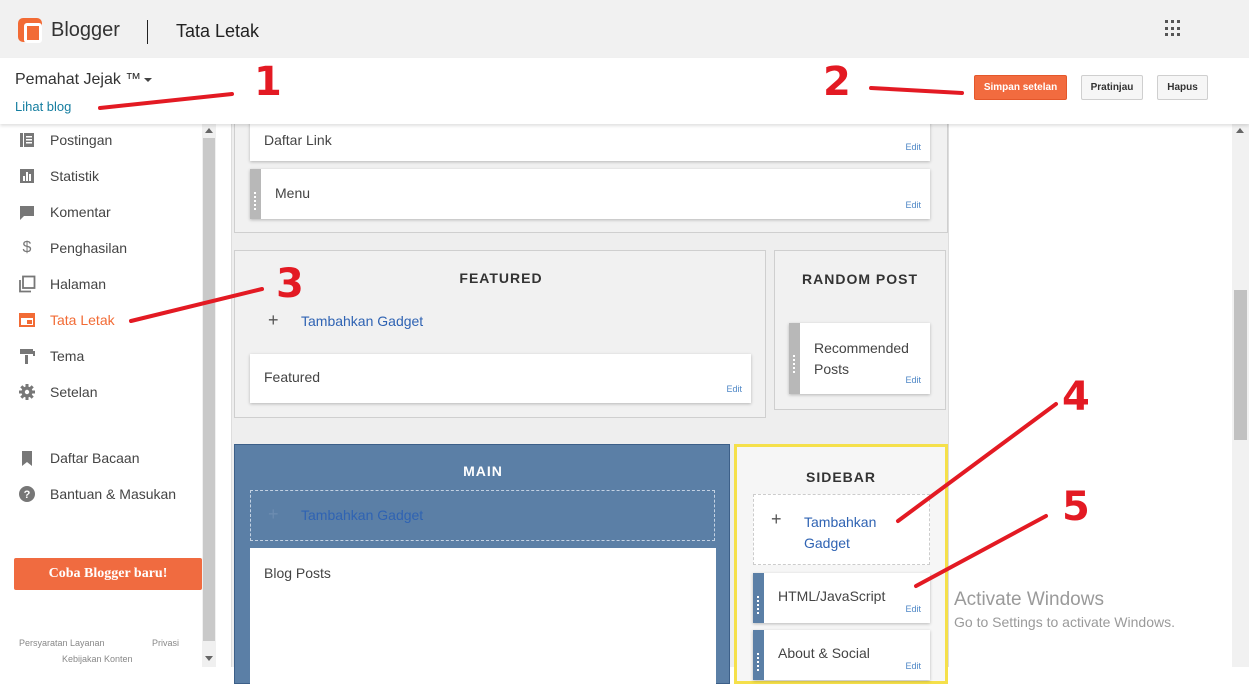  I want to click on annotation-number-2: 2, so click(837, 82).